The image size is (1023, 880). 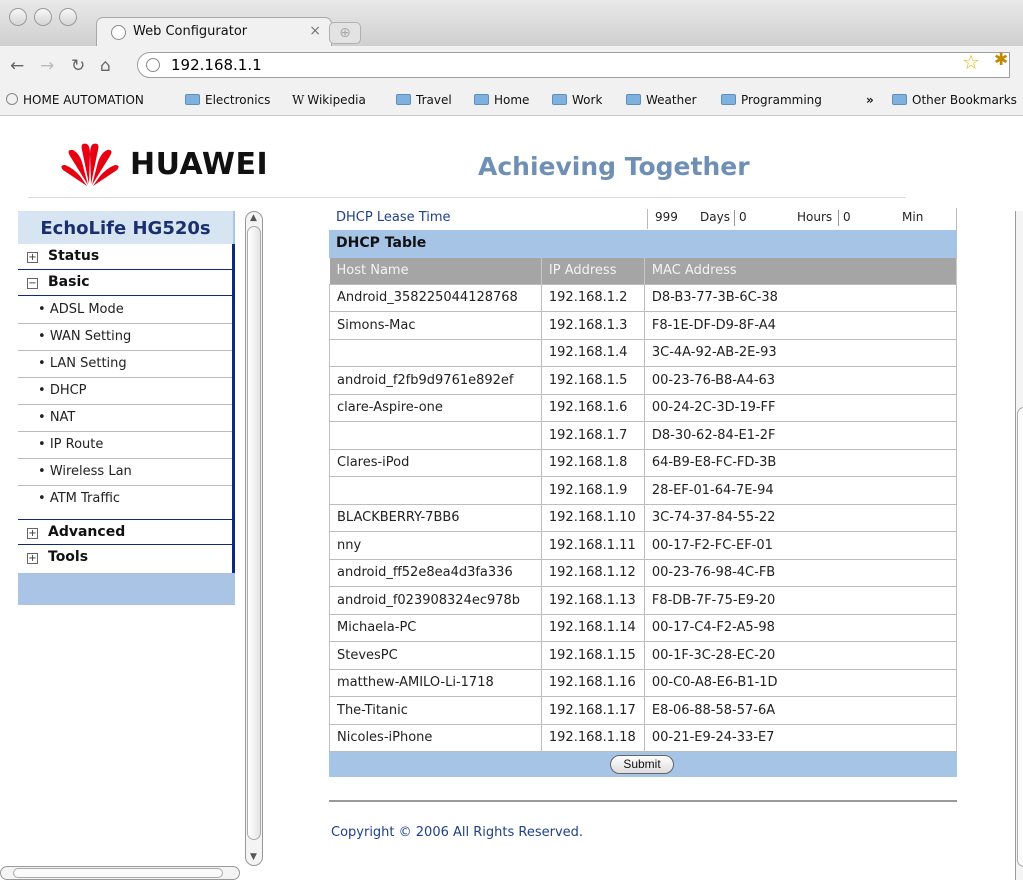 I want to click on menu-tools: + Tools, so click(x=125, y=558).